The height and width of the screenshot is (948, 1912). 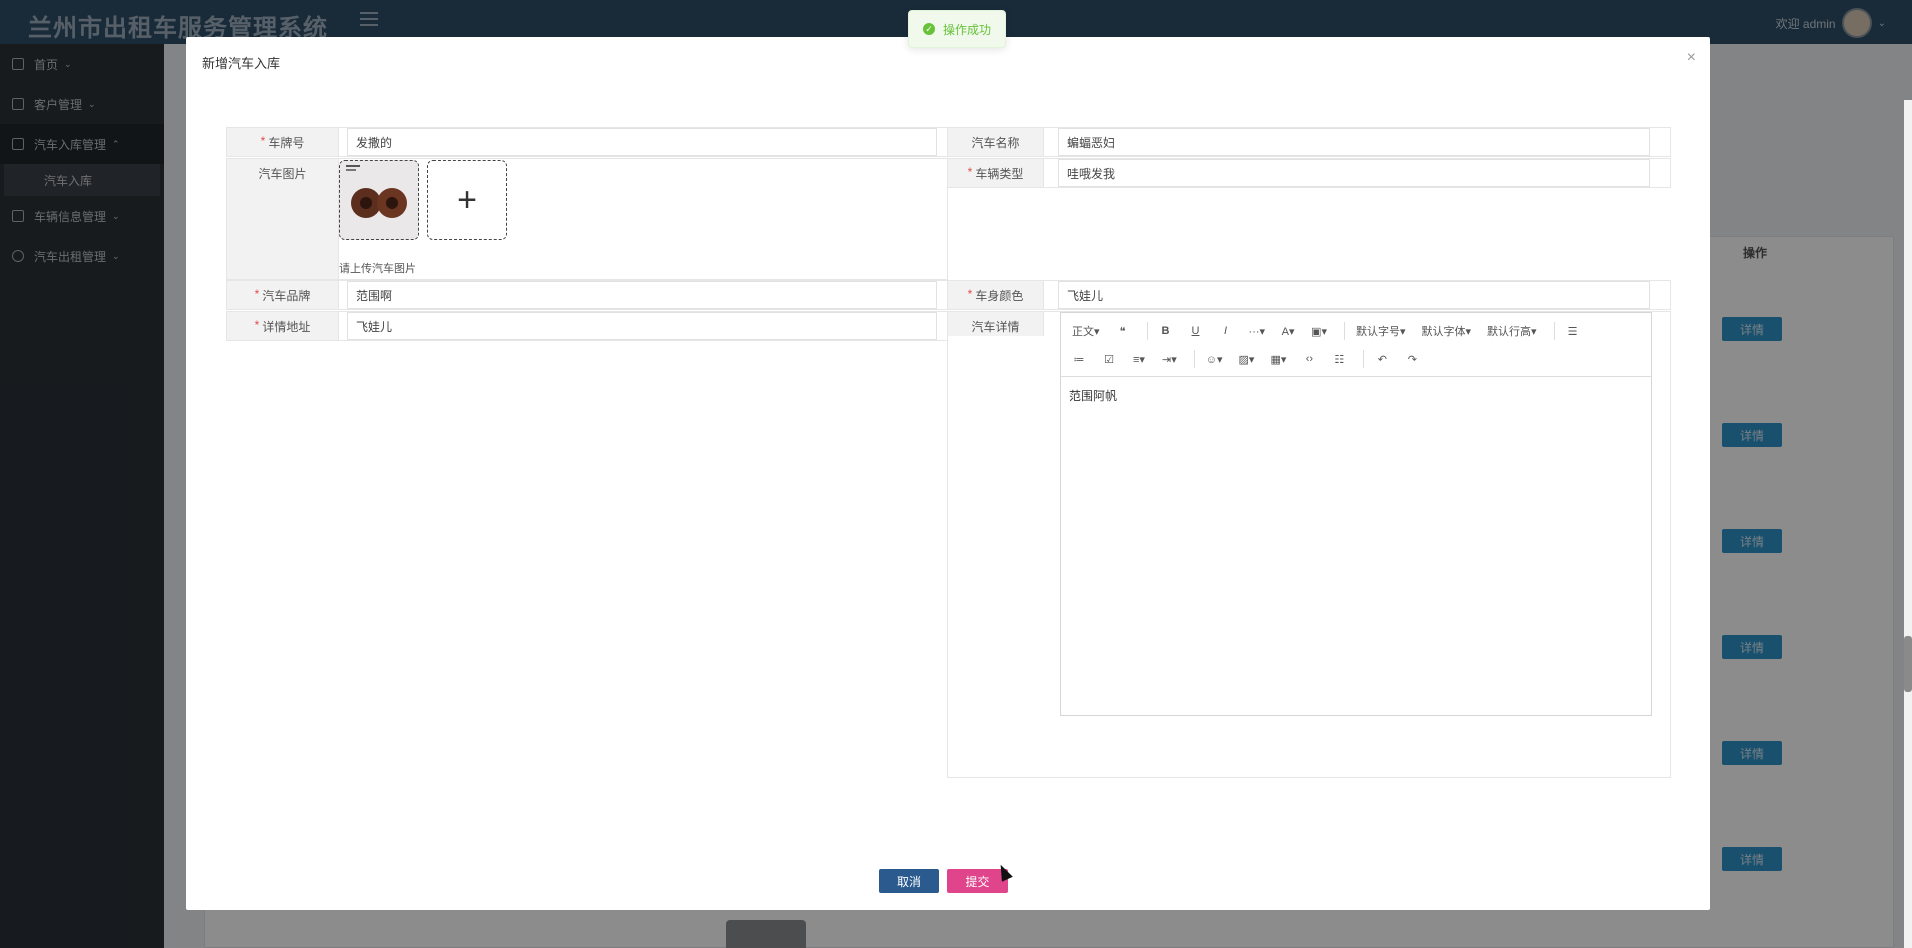 I want to click on plate-label: * 车牌号, so click(x=283, y=142).